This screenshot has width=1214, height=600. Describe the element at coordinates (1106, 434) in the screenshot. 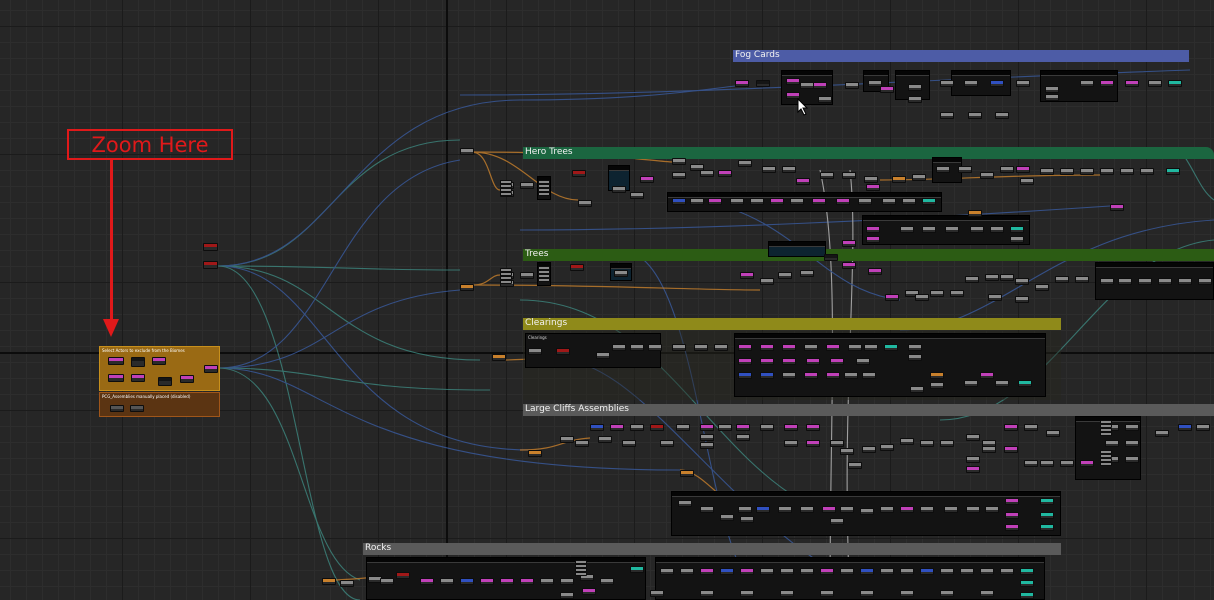

I see `graph-node-stack` at that location.